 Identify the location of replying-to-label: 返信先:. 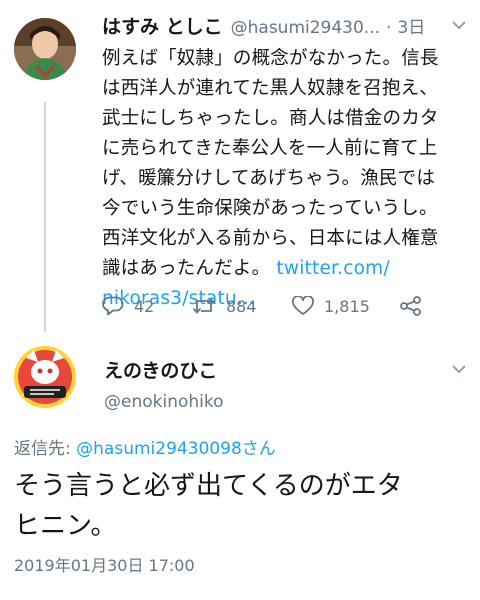
(42, 449).